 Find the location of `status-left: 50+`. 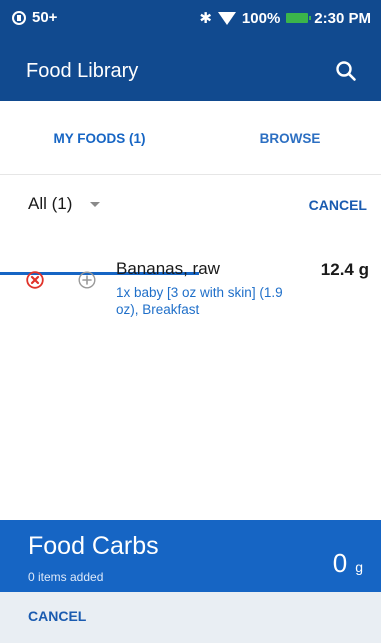

status-left: 50+ is located at coordinates (34, 17).